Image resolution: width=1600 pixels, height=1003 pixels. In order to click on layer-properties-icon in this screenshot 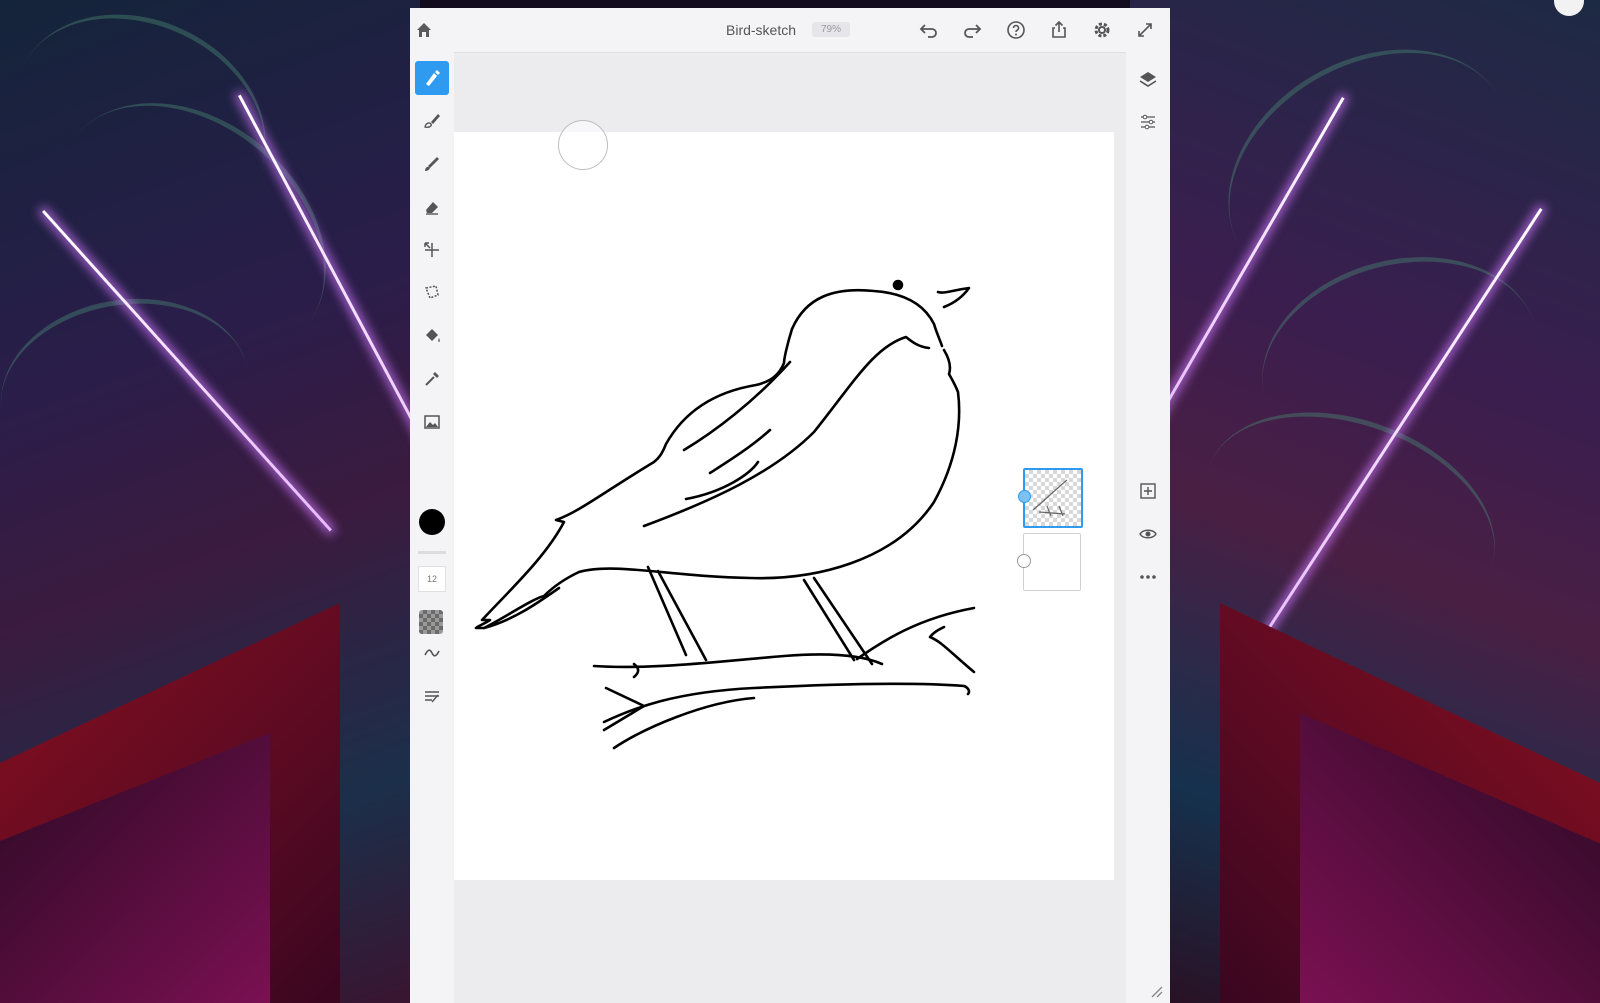, I will do `click(1148, 122)`.